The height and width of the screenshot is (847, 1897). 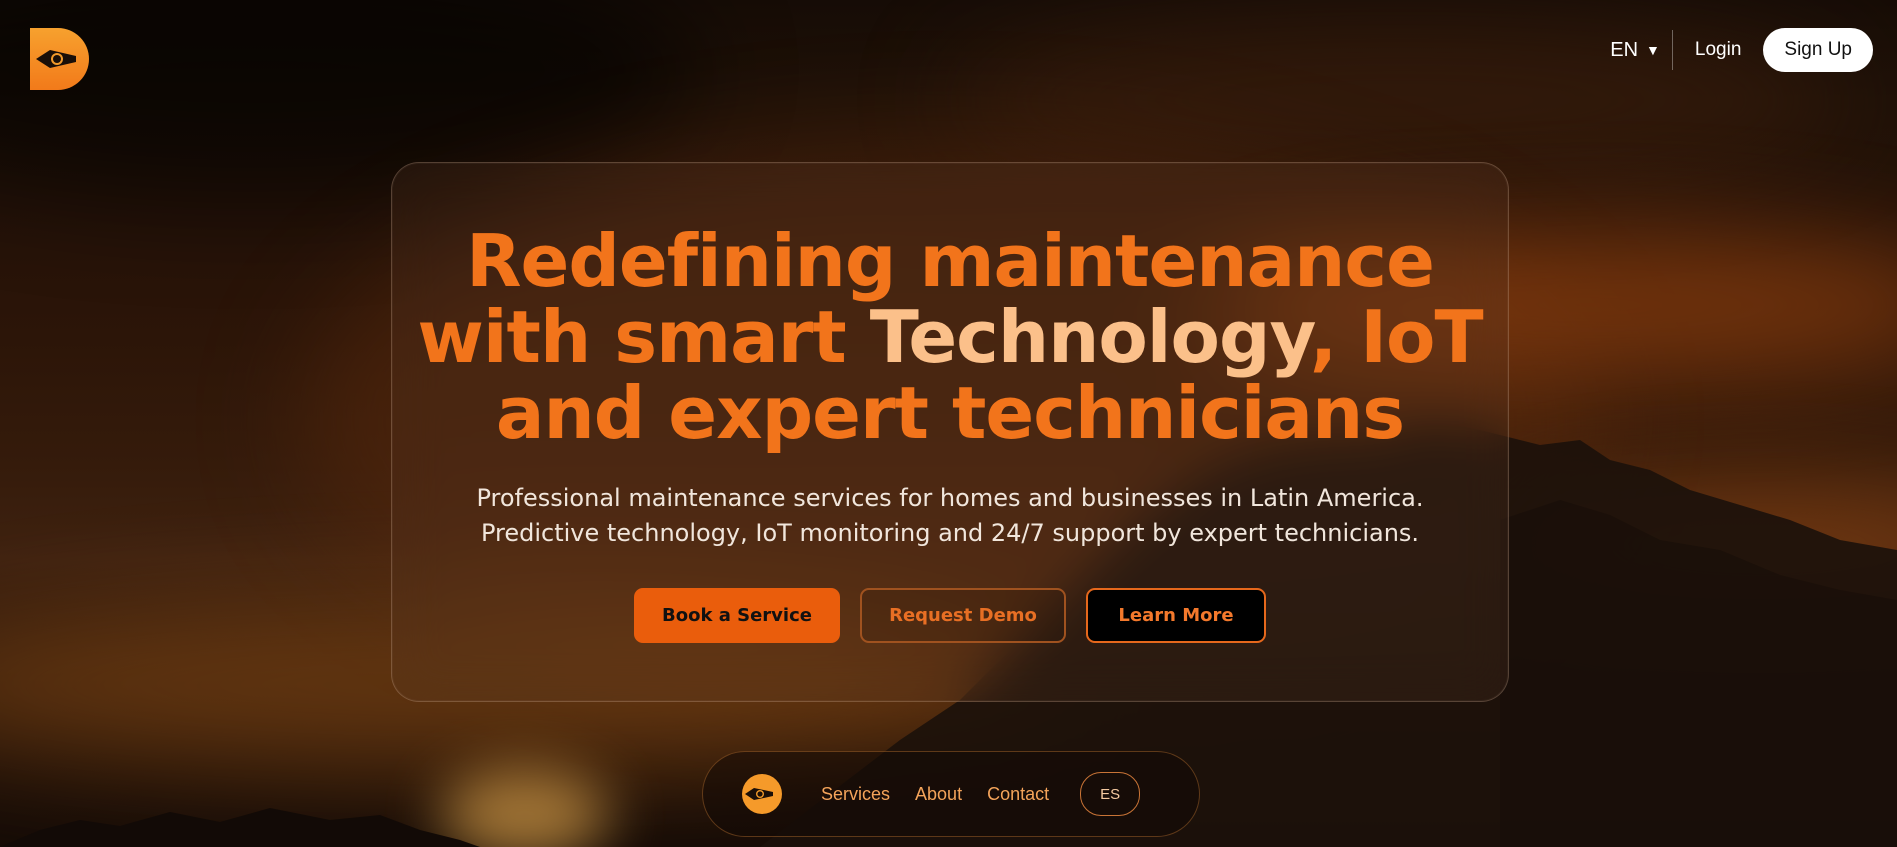 What do you see at coordinates (1818, 50) in the screenshot?
I see `signup-button: Sign Up` at bounding box center [1818, 50].